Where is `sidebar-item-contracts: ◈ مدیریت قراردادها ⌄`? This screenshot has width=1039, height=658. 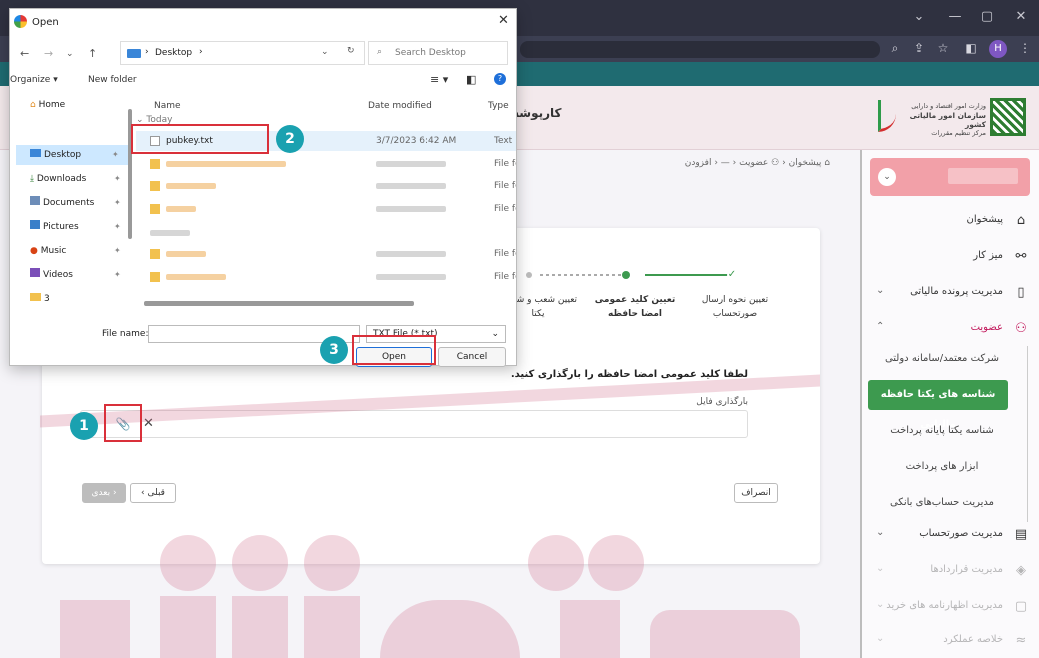 sidebar-item-contracts: ◈ مدیریت قراردادها ⌄ is located at coordinates (950, 571).